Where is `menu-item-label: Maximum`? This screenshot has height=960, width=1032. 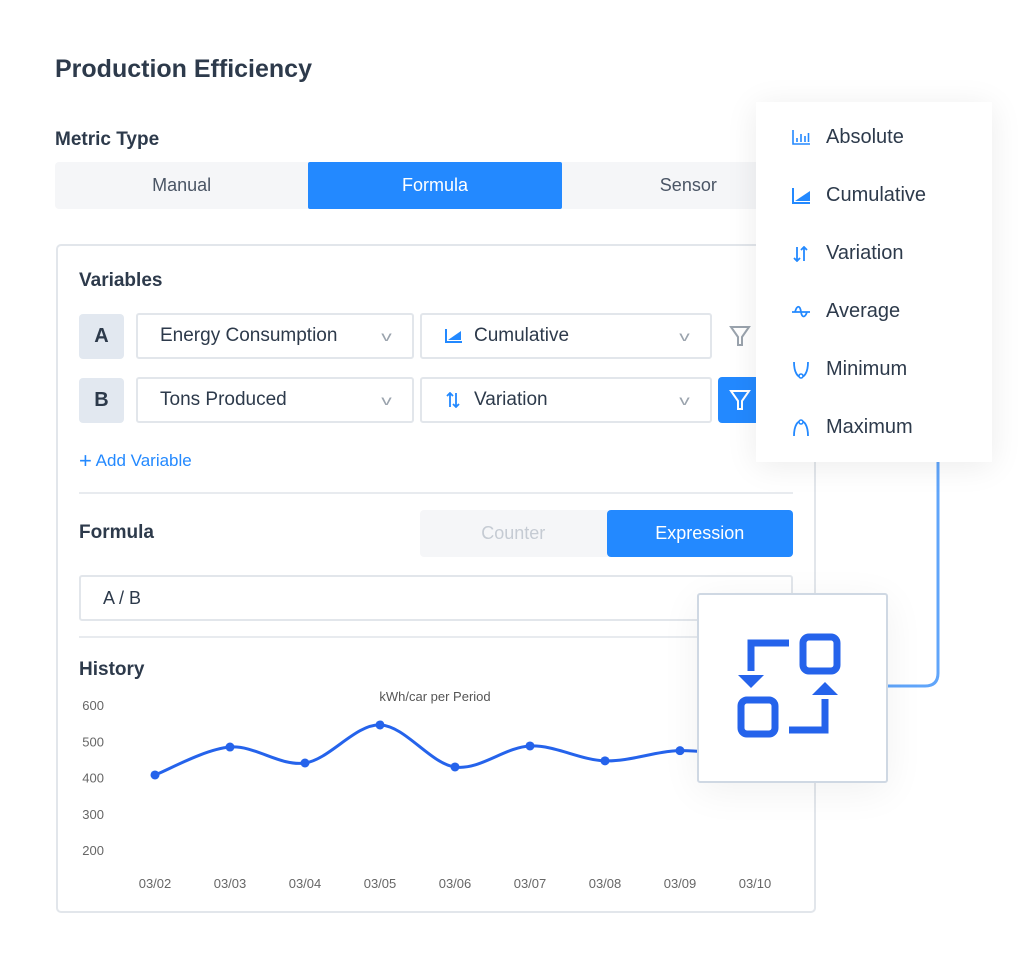
menu-item-label: Maximum is located at coordinates (869, 427).